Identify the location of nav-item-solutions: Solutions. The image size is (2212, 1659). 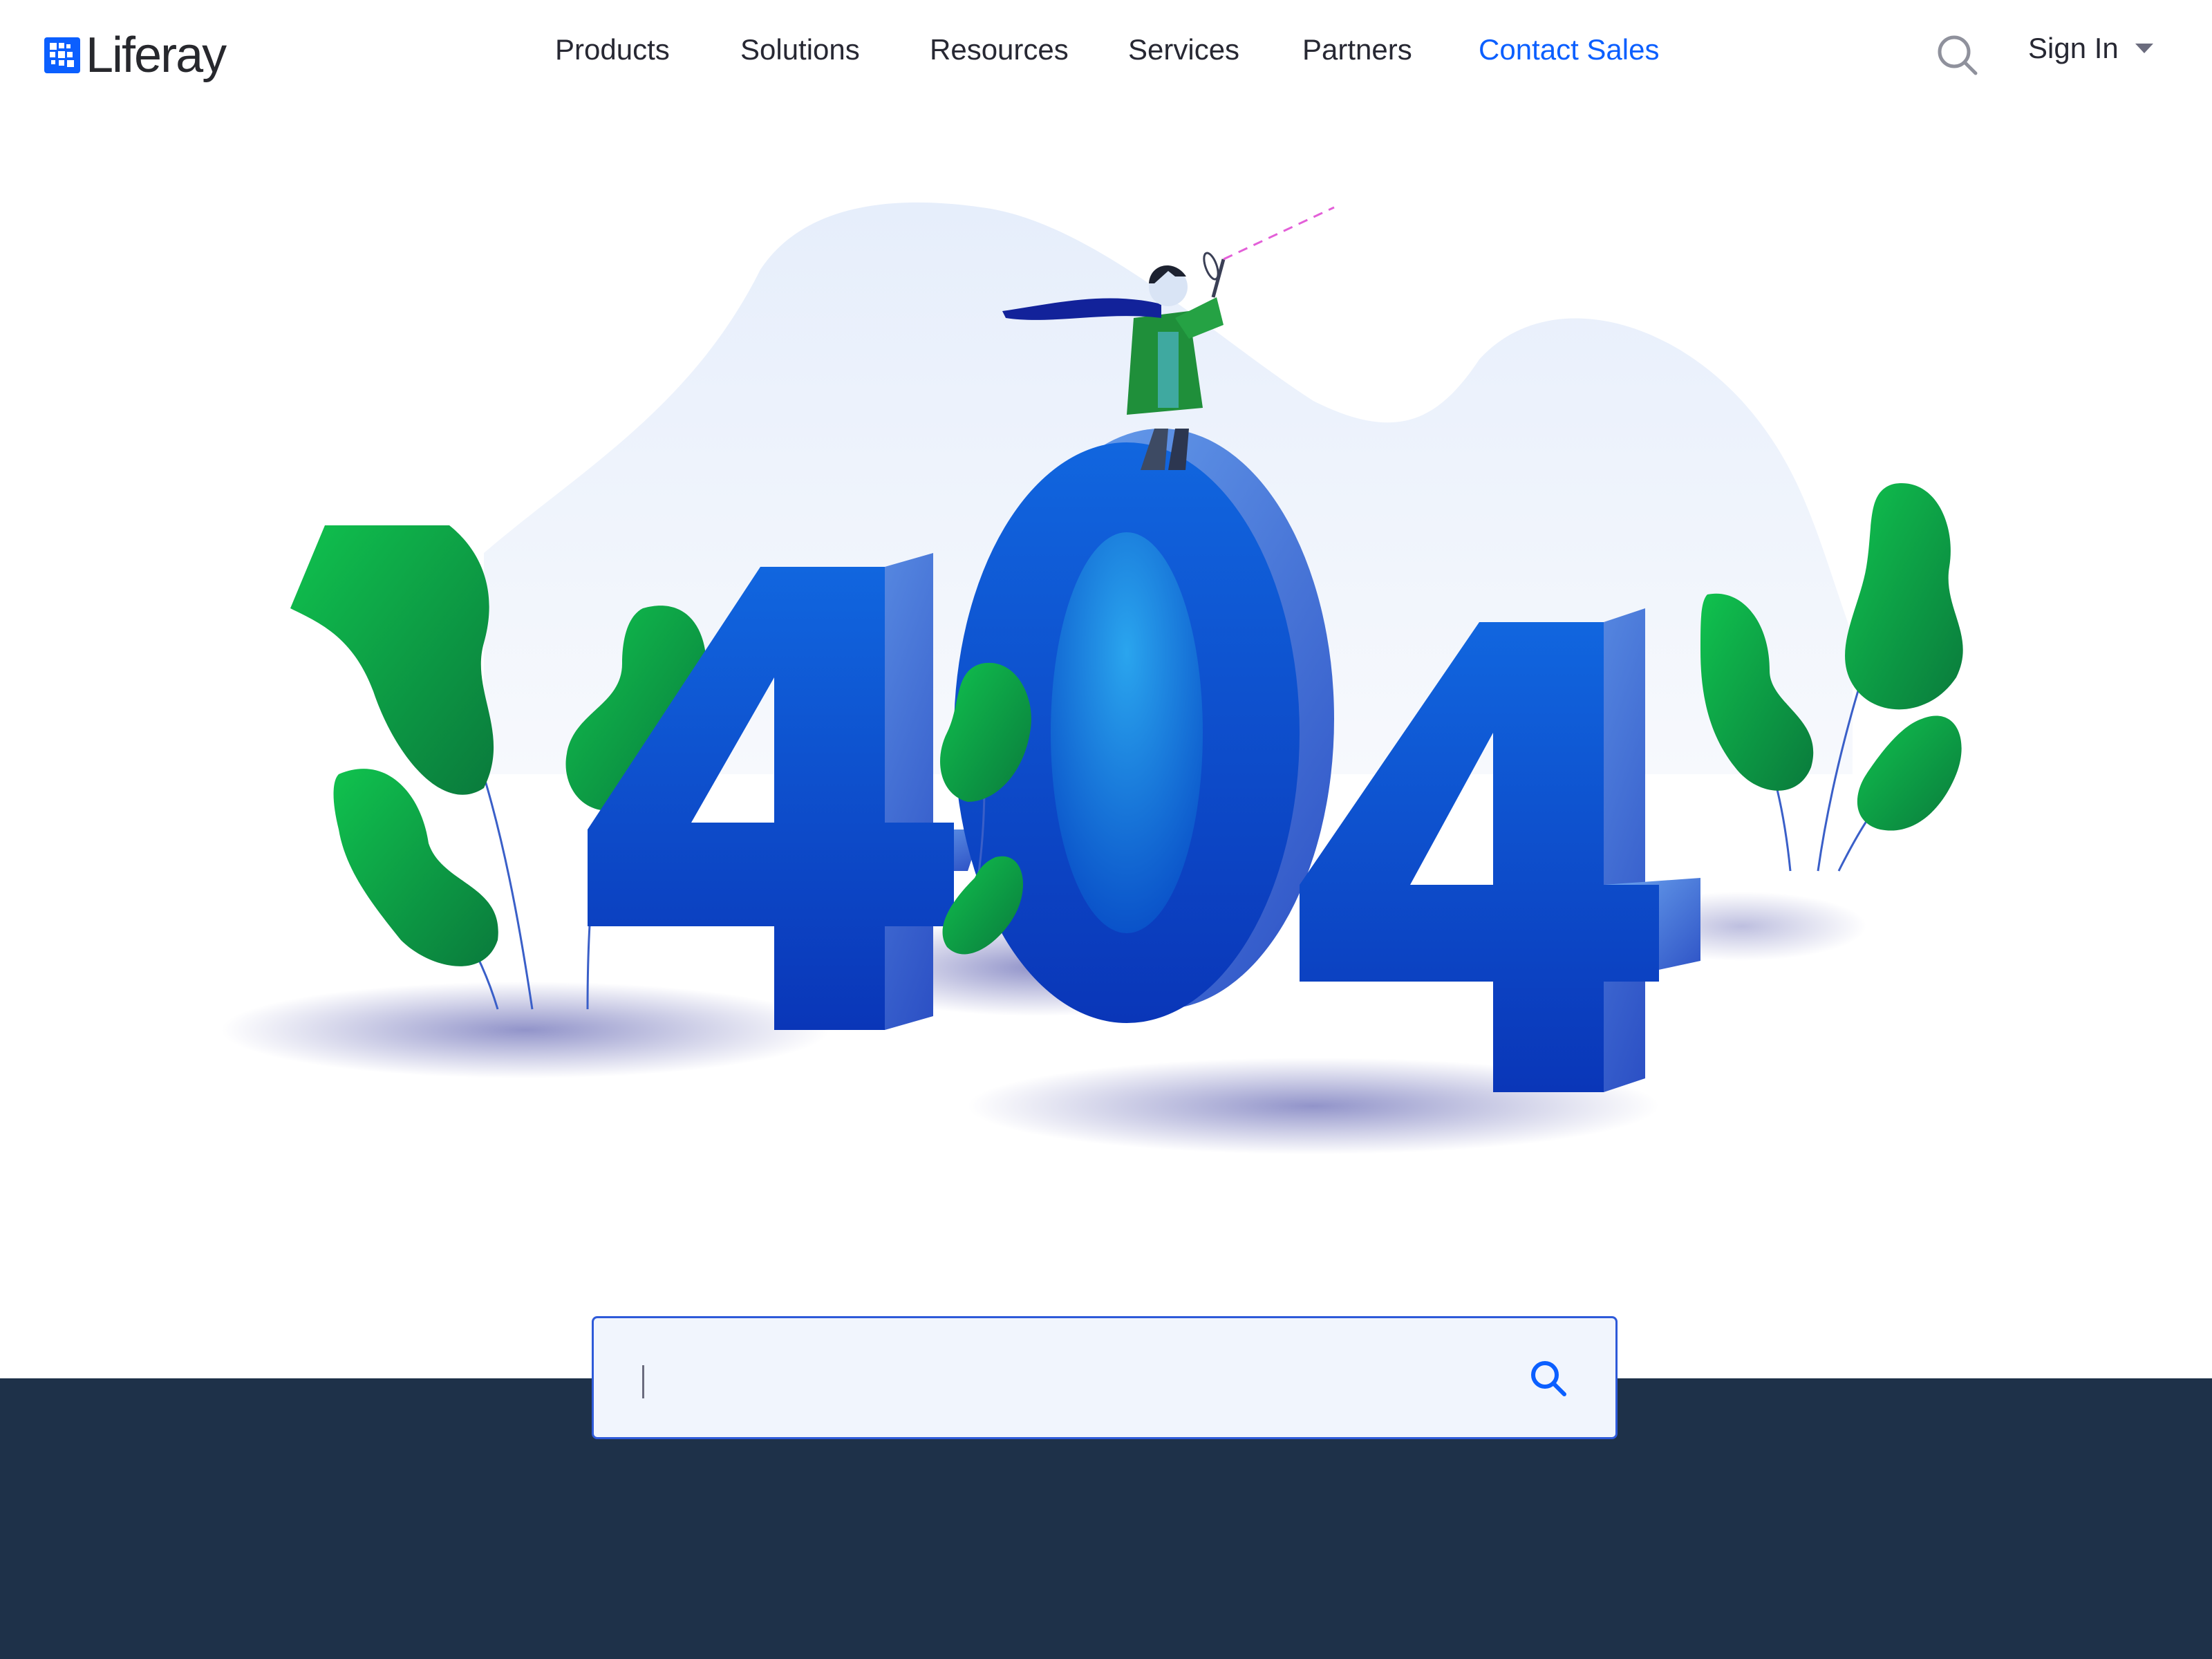
(800, 49).